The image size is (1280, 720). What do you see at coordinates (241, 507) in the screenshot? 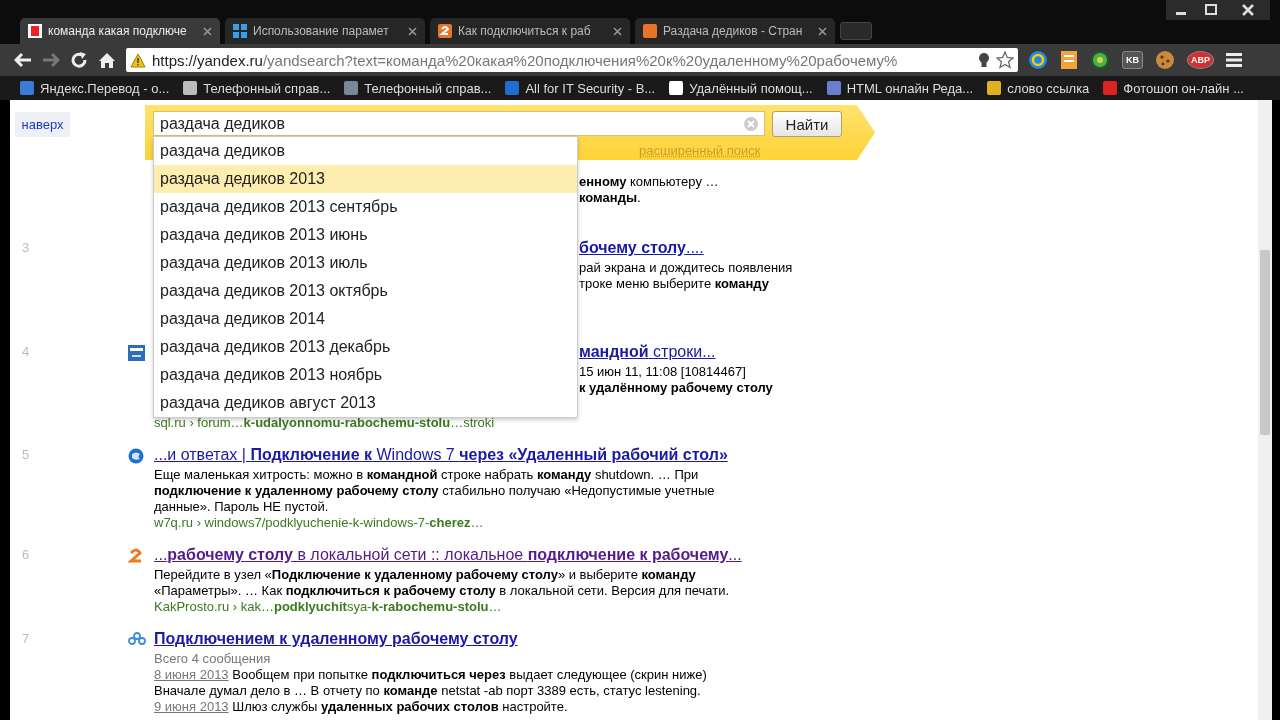
I see `snippet-text: данные». Пароль НЕ пустой.` at bounding box center [241, 507].